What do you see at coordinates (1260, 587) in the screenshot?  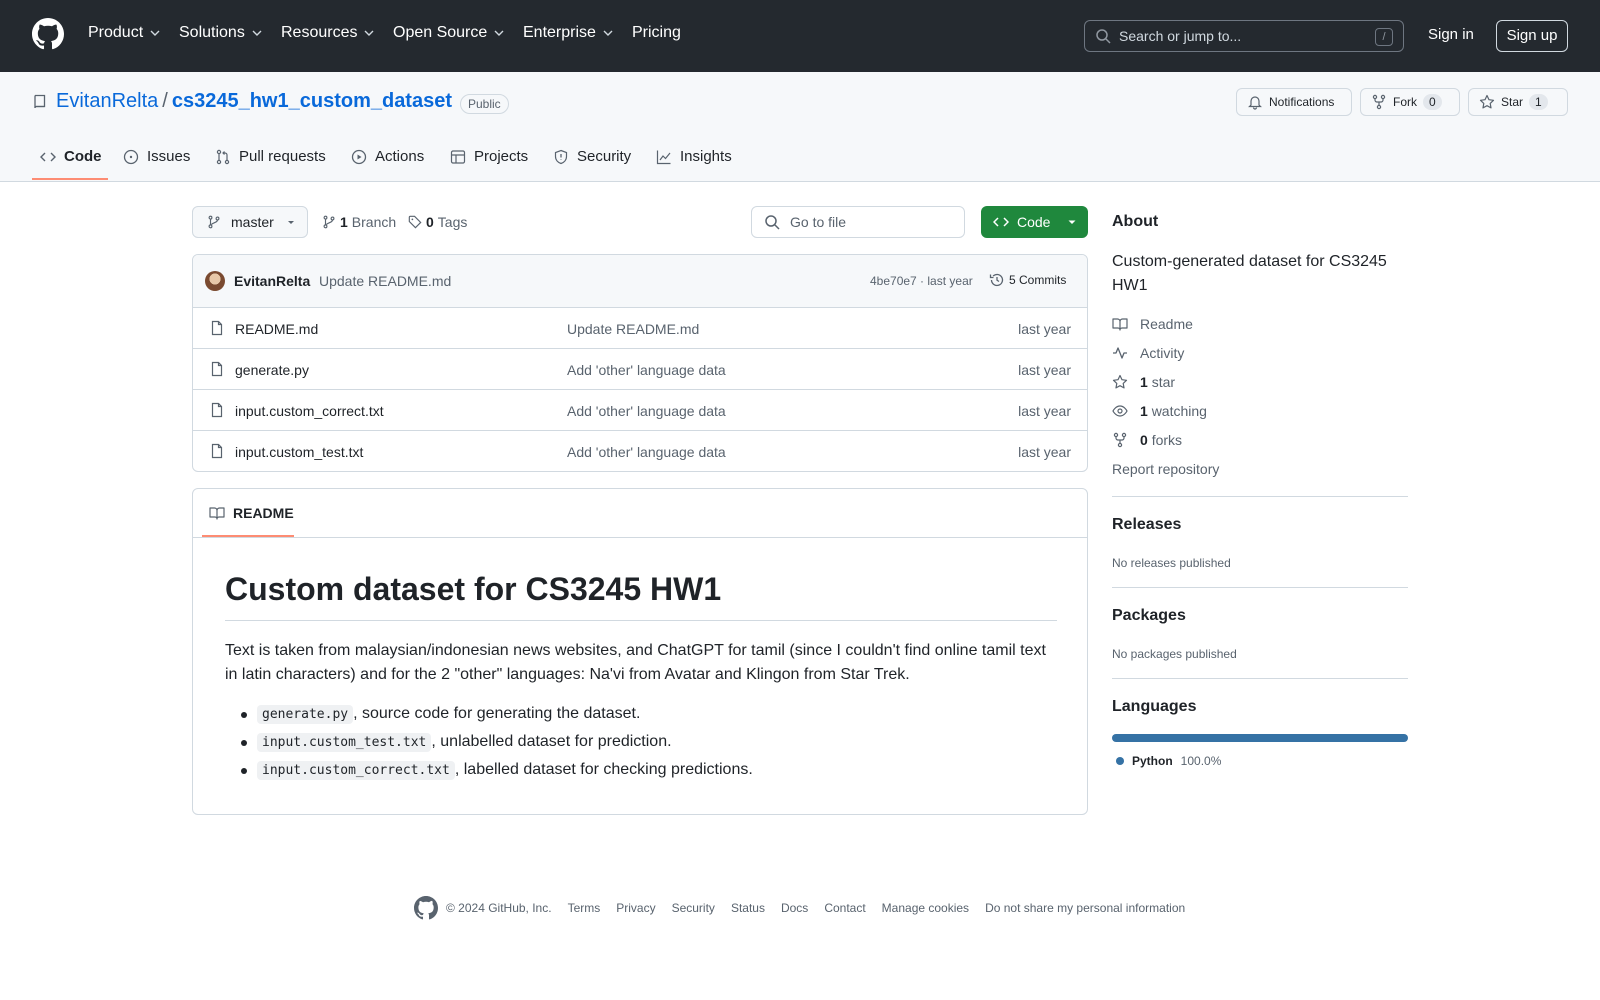 I see `sidebar-divider` at bounding box center [1260, 587].